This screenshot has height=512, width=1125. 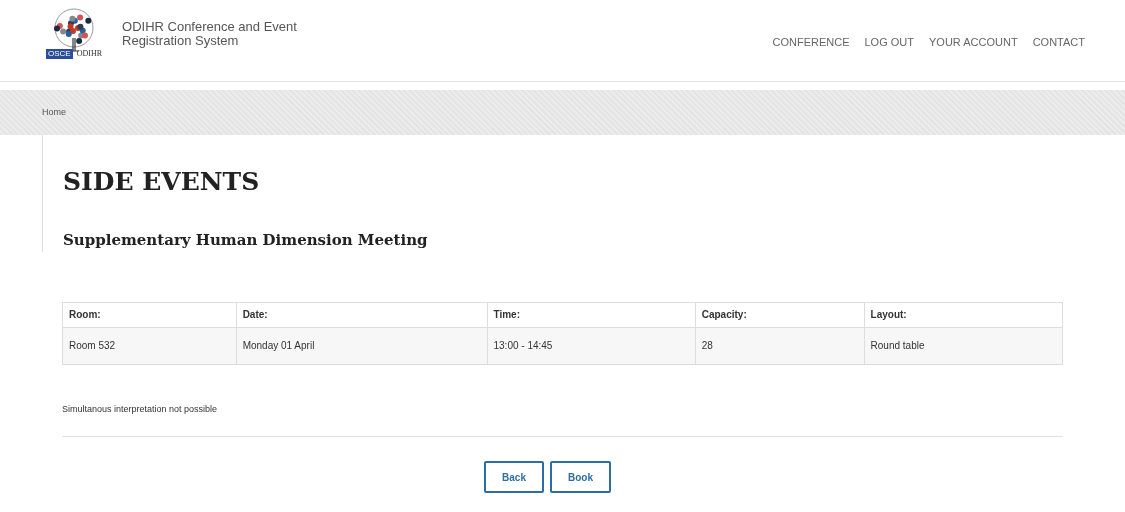 I want to click on action-button: Back, so click(x=514, y=477).